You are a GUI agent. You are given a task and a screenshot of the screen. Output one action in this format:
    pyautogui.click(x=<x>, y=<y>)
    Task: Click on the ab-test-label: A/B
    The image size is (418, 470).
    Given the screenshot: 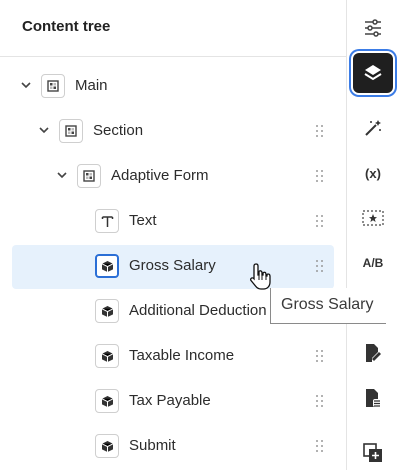 What is the action you would take?
    pyautogui.click(x=373, y=263)
    